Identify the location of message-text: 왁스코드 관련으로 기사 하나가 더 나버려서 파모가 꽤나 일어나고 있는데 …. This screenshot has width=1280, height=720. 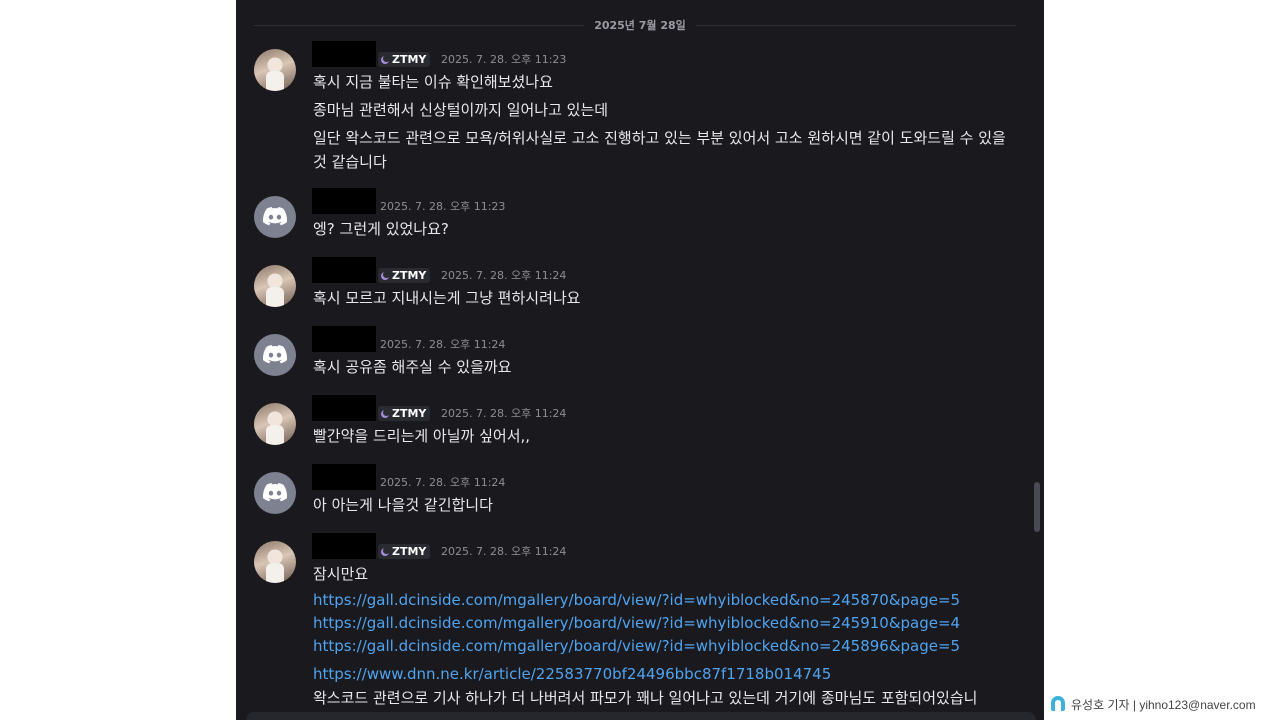
(645, 698).